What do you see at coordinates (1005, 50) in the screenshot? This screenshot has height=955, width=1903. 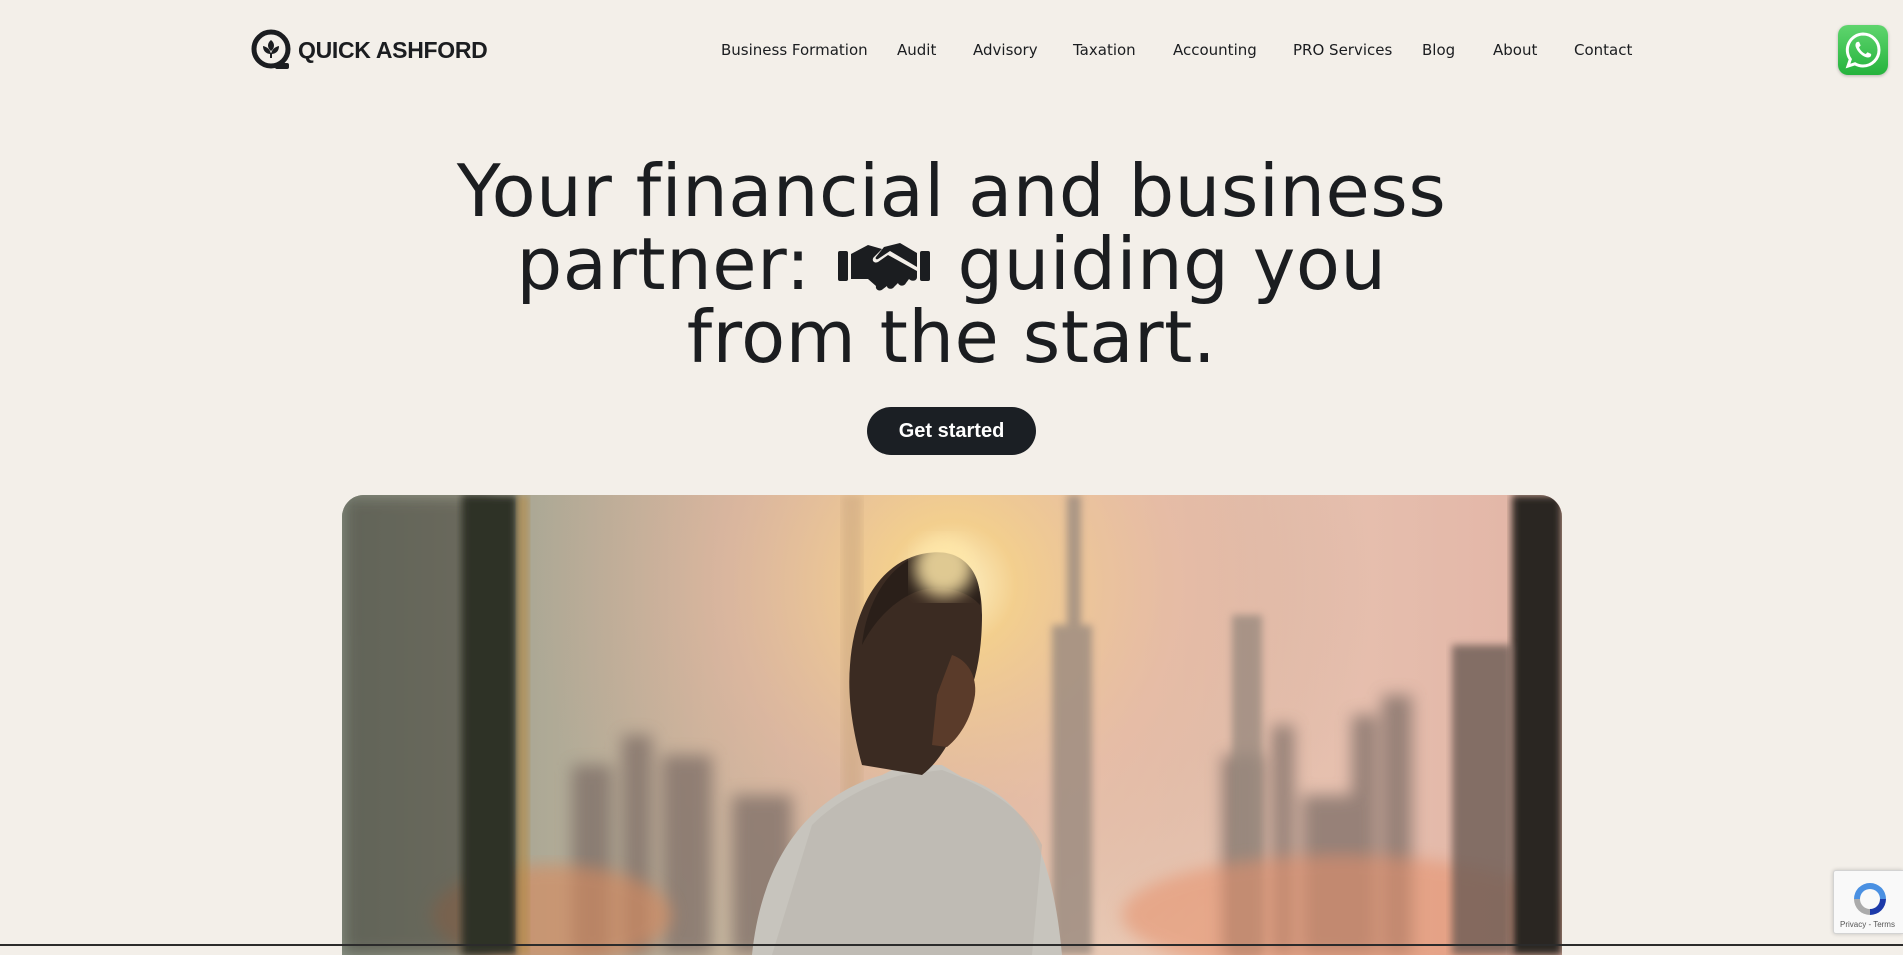 I see `nav-item-advisory: Advisory` at bounding box center [1005, 50].